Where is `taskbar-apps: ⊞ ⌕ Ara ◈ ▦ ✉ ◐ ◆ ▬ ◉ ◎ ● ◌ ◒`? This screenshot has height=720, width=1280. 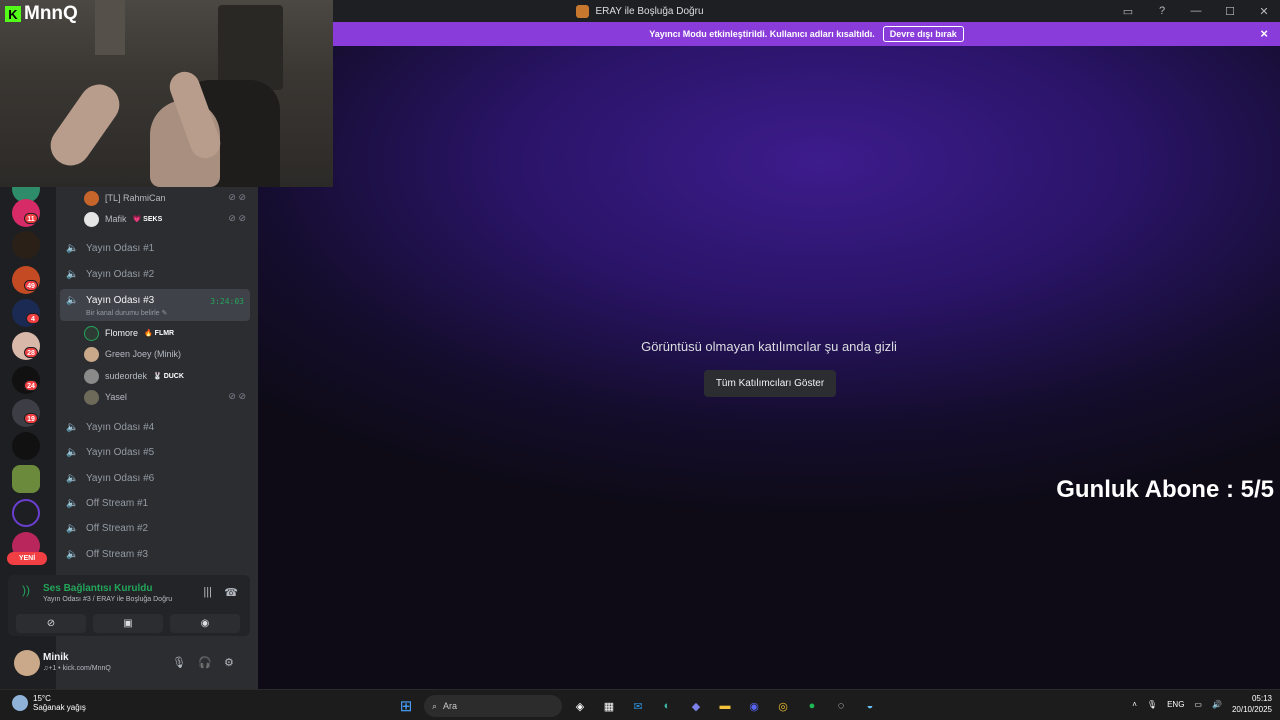
taskbar-apps: ⊞ ⌕ Ara ◈ ▦ ✉ ◐ ◆ ▬ ◉ ◎ ● ◌ ◒ is located at coordinates (638, 706).